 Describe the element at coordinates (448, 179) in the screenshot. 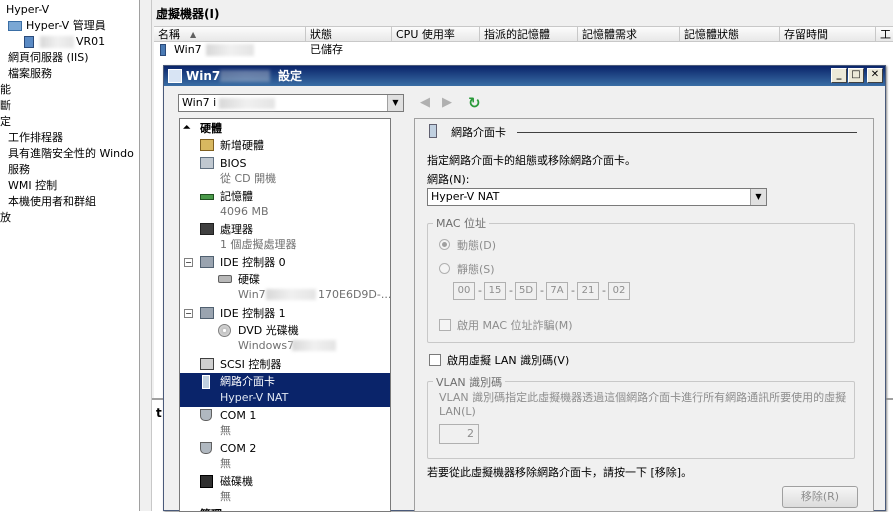

I see `network-label: 網路(N):` at that location.